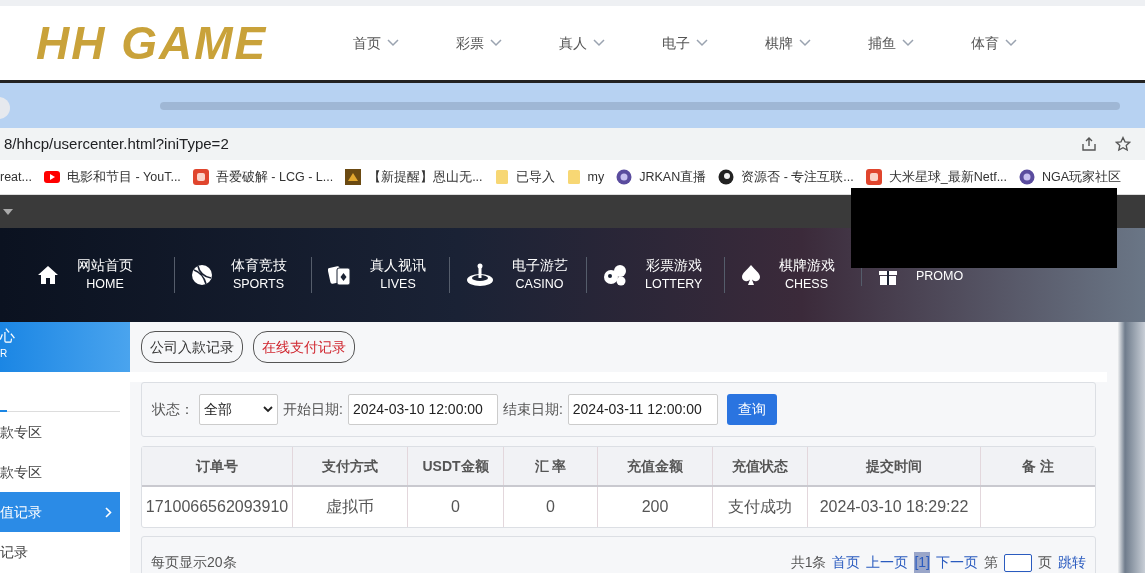  I want to click on first-page-link: 首页, so click(846, 562).